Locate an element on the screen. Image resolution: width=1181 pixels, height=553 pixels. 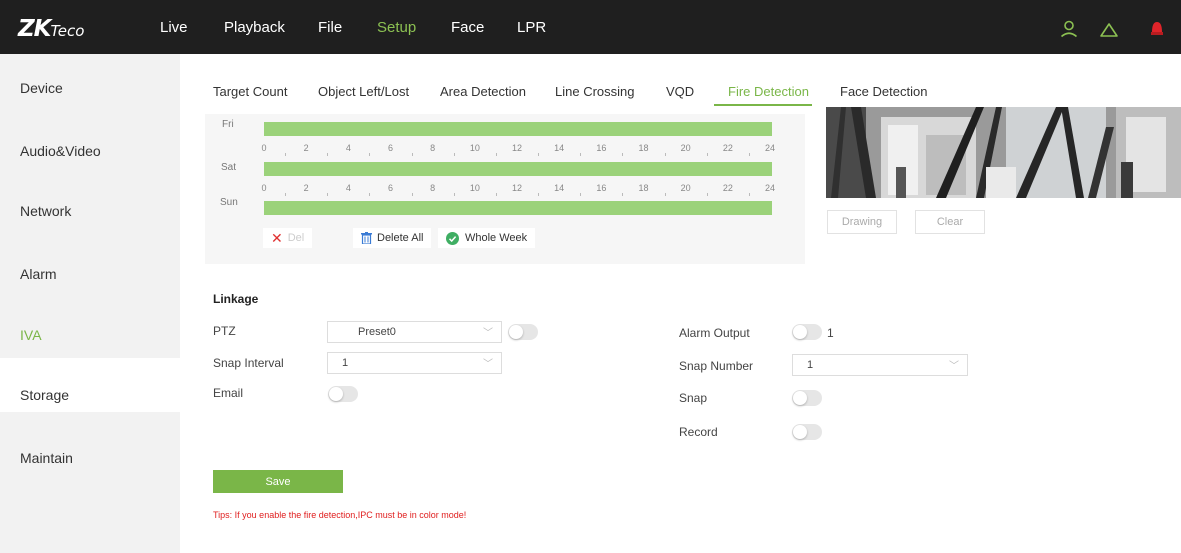
whole-week-button: Whole Week is located at coordinates (487, 238).